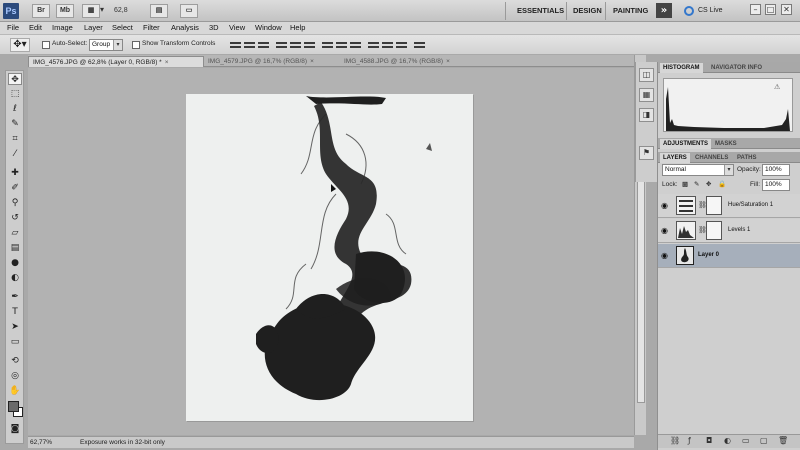 The width and height of the screenshot is (800, 450). Describe the element at coordinates (41, 443) in the screenshot. I see `status-zoom-field: 62,77%` at that location.